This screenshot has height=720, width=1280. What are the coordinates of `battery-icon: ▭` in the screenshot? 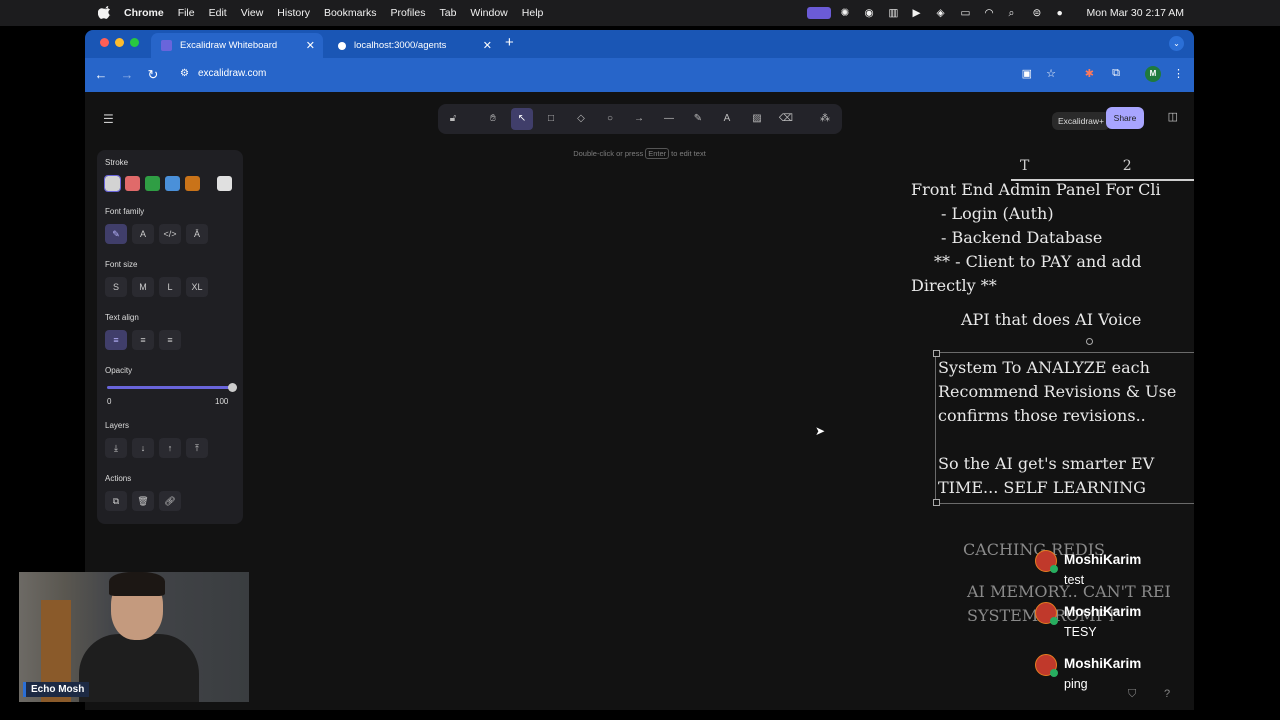 It's located at (968, 13).